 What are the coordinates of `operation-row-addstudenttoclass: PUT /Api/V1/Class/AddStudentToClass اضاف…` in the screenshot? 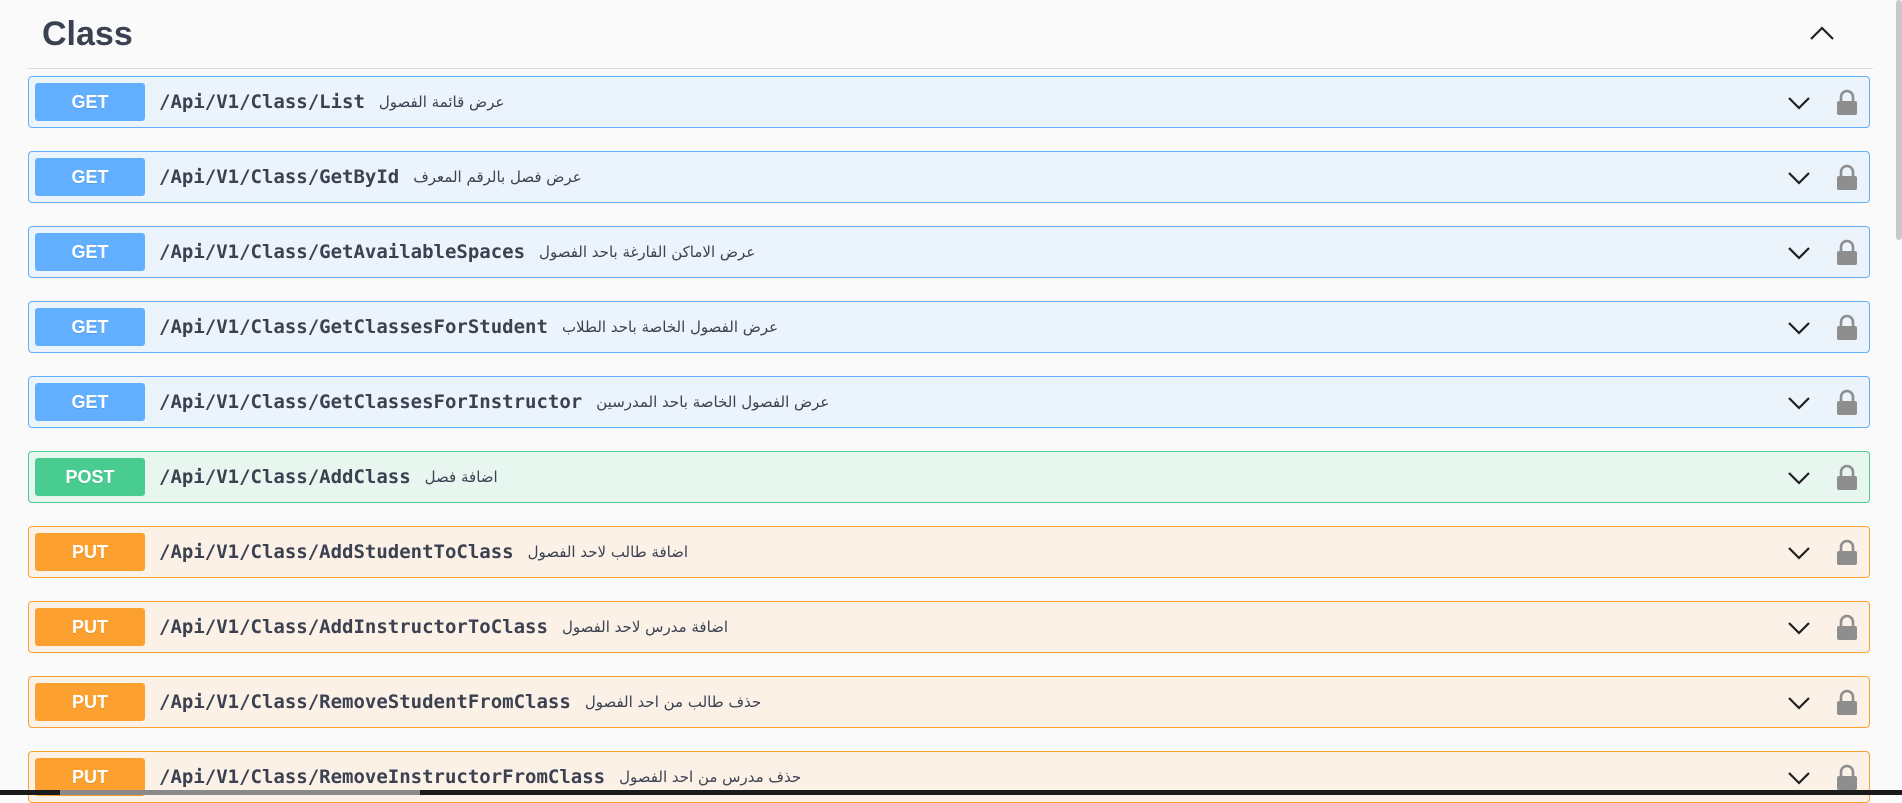 It's located at (949, 552).